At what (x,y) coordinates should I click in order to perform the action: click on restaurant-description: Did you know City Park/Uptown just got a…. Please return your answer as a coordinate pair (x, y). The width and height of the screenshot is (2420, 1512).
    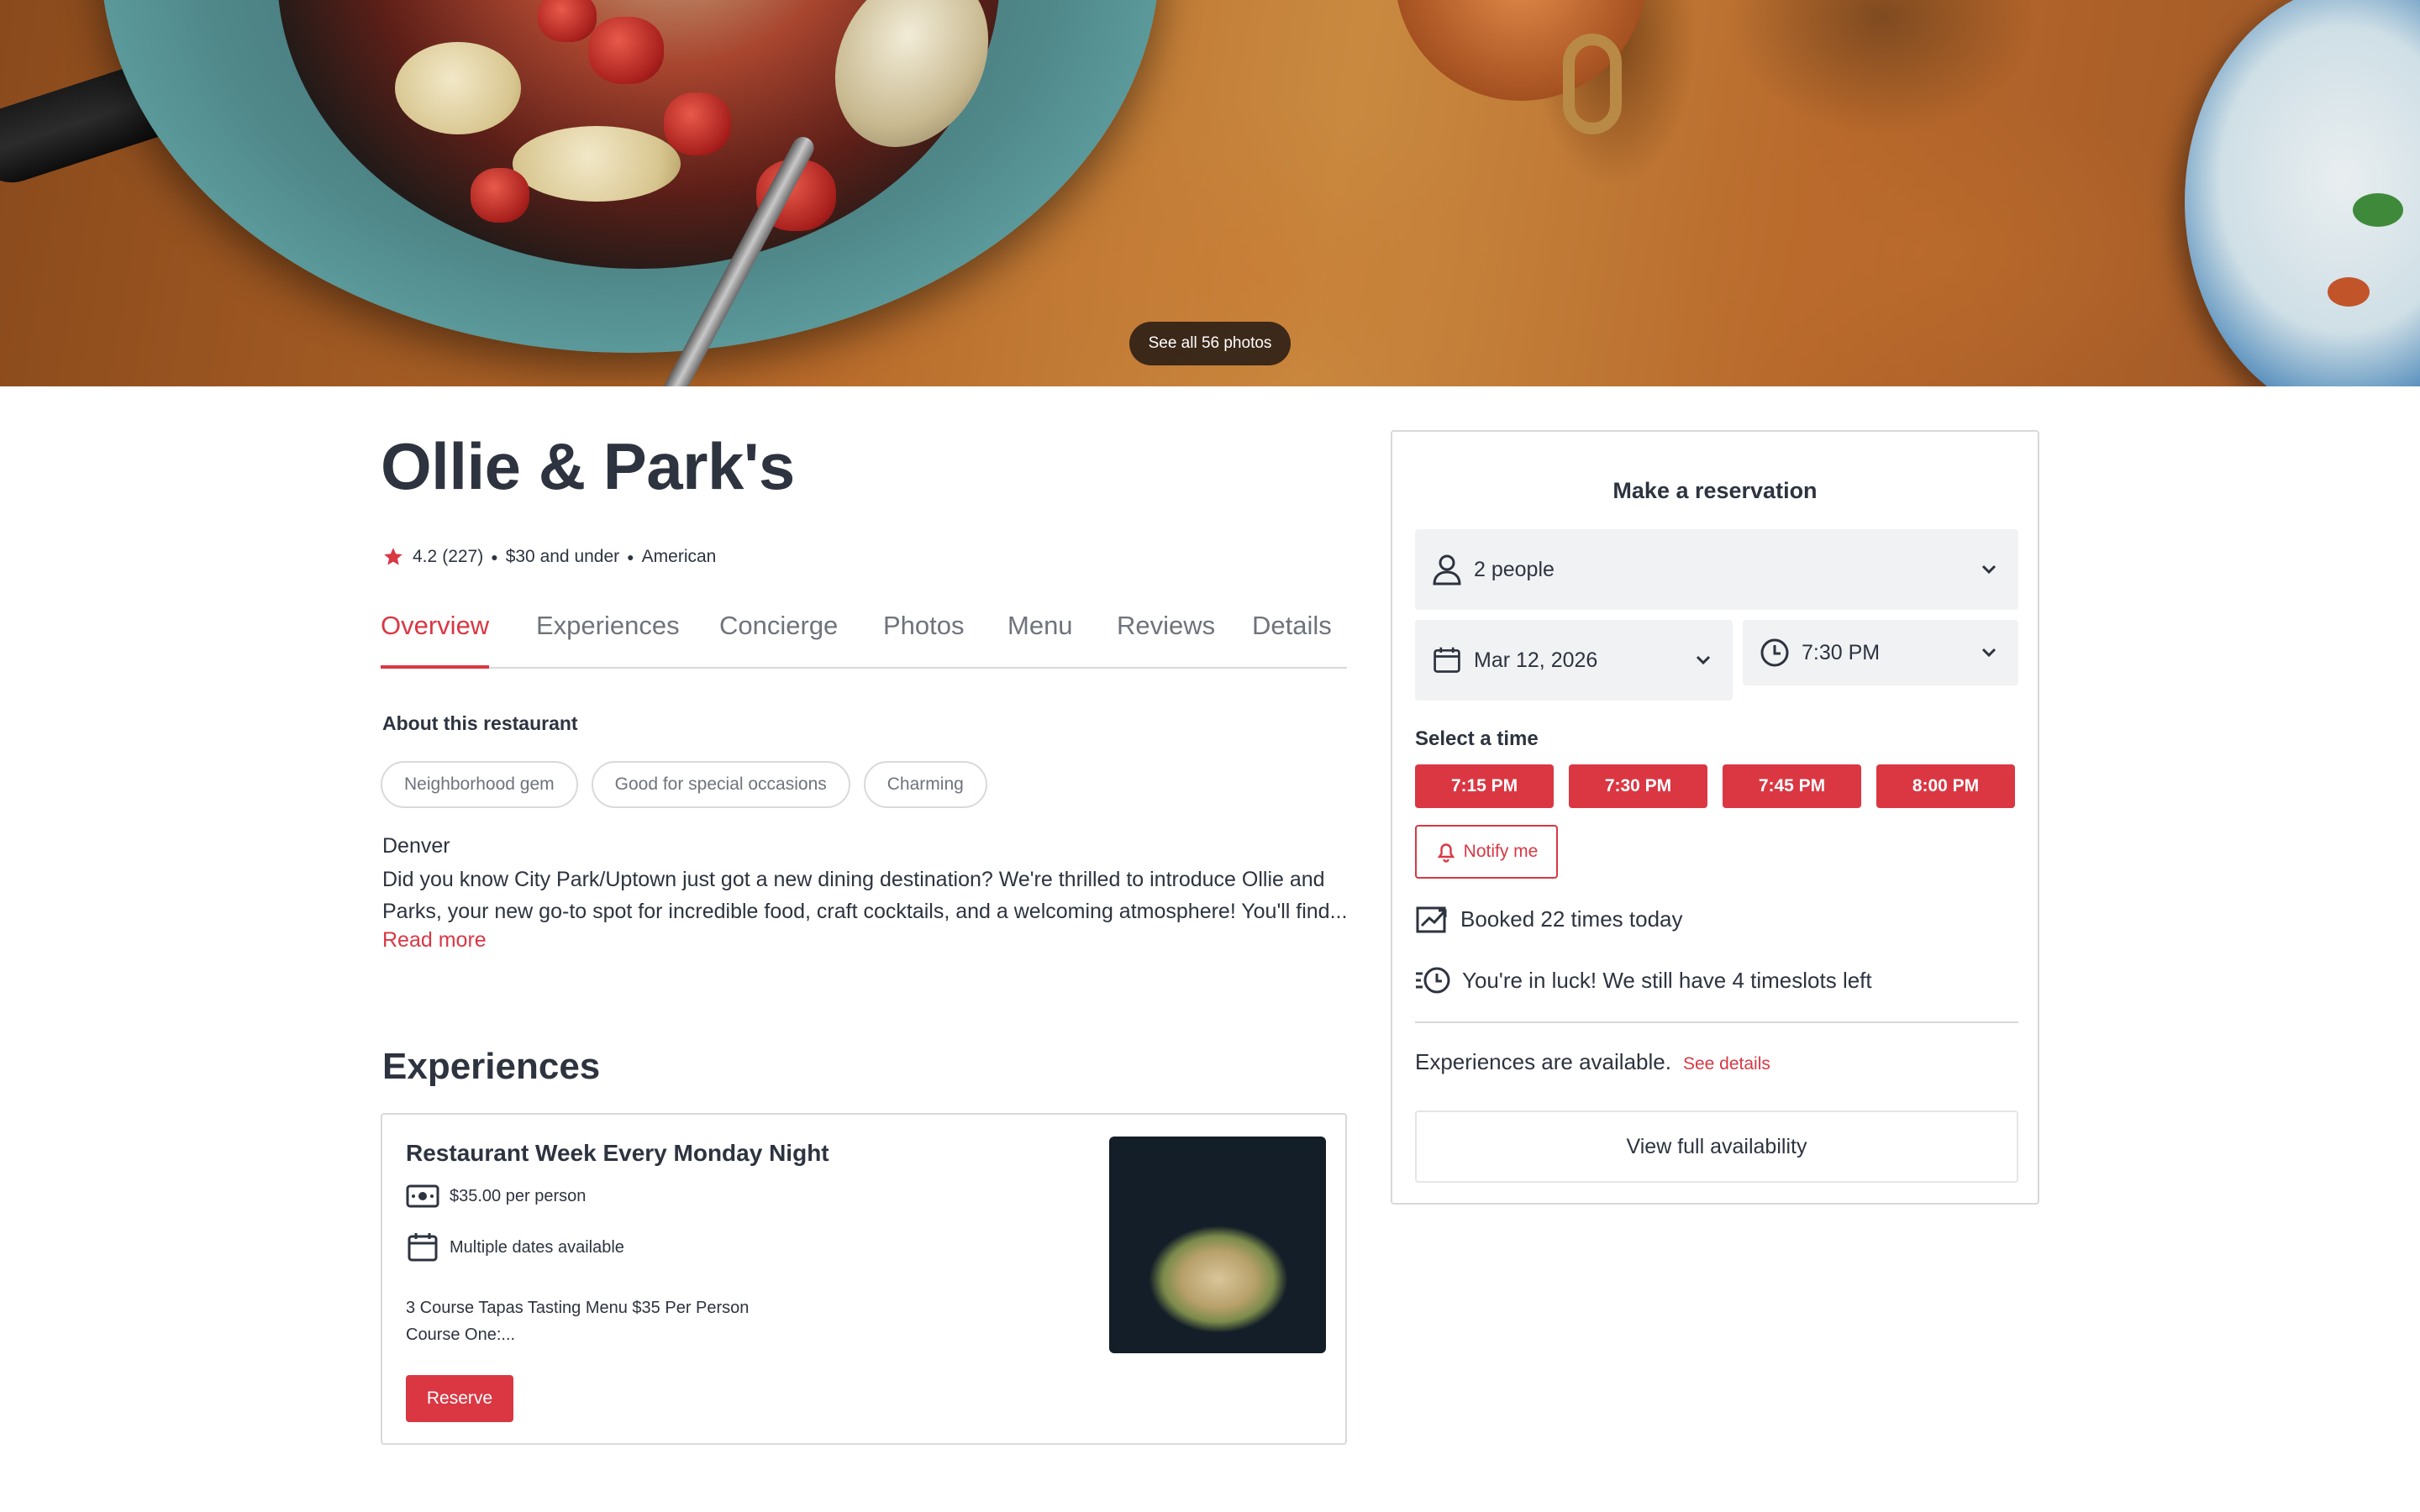
    Looking at the image, I should click on (865, 895).